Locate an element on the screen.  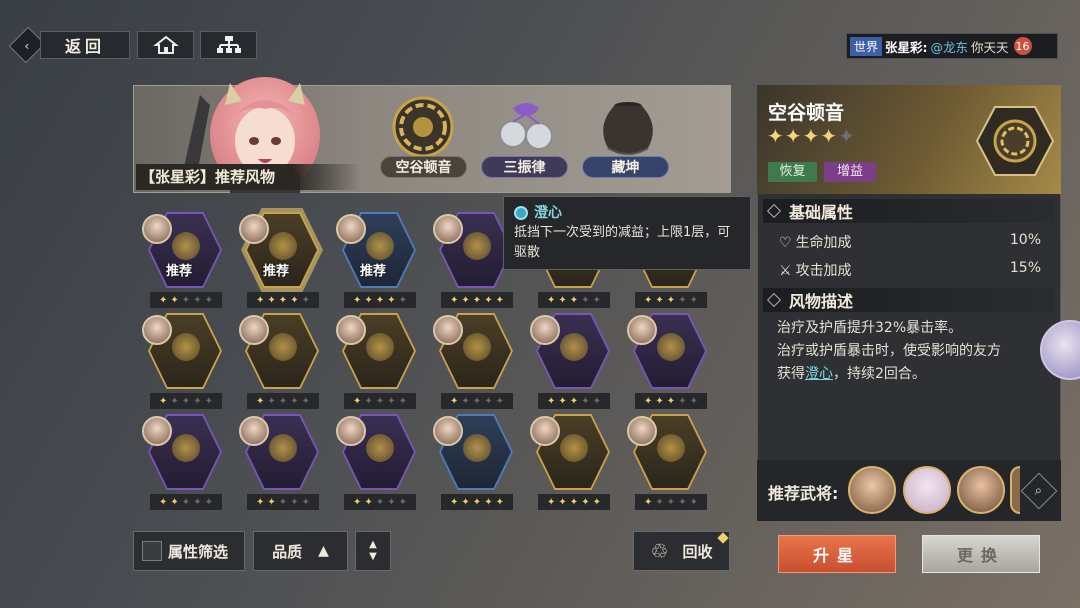
heart-icon: ♡ is located at coordinates (785, 243).